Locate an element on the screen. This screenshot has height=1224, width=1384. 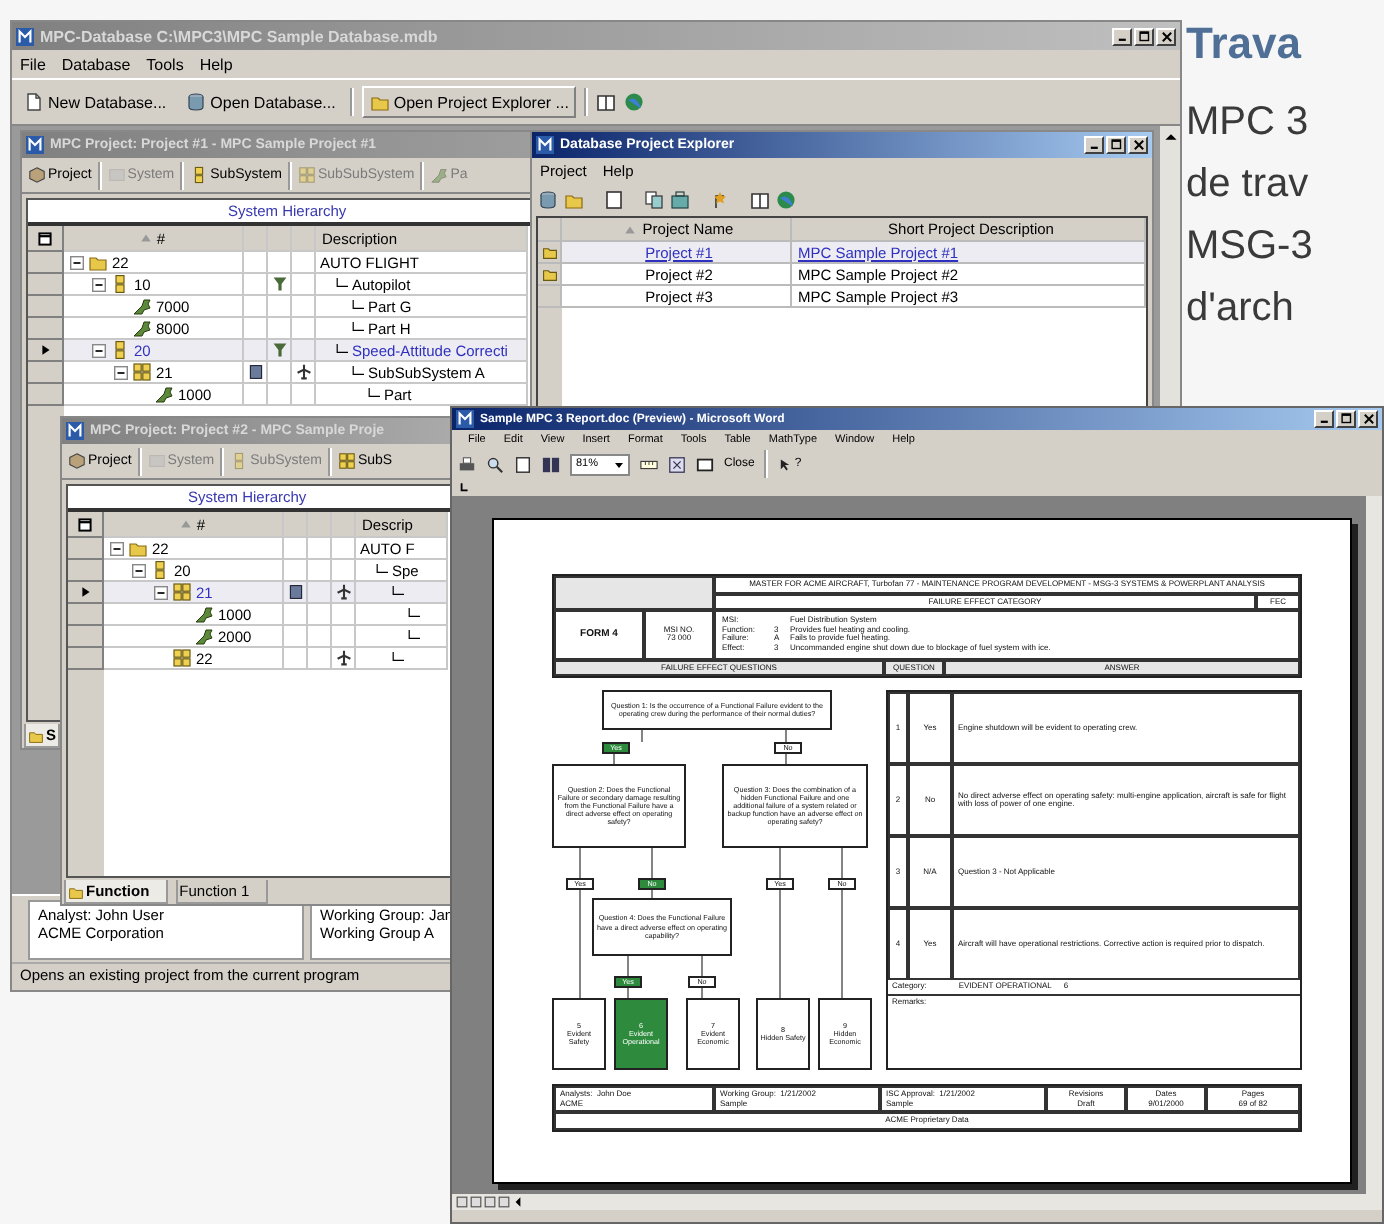
horizontal-scrollbar is located at coordinates (917, 1202).